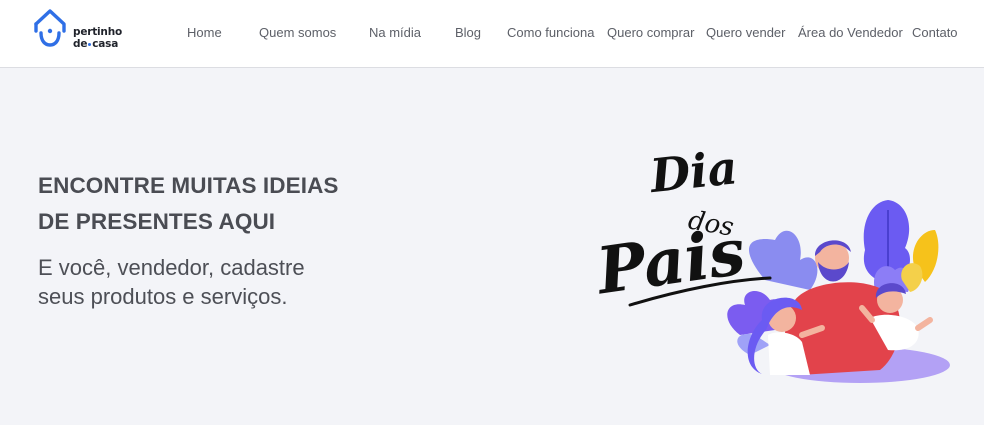  Describe the element at coordinates (297, 32) in the screenshot. I see `nav-quem-somos: Quem somos` at that location.